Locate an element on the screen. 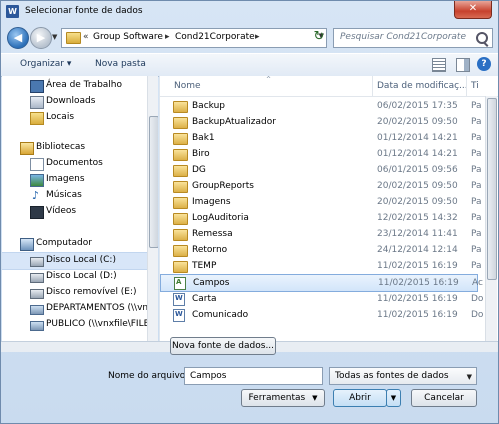 This screenshot has height=424, width=499. file-date: 01/12/2014 14:21 is located at coordinates (417, 138).